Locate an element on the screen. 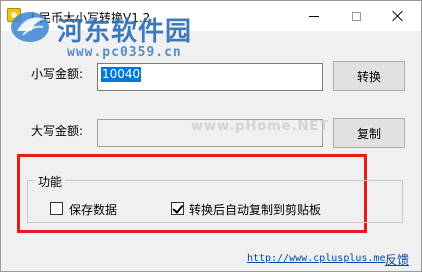  watermark-center-text: www.pHome.NET is located at coordinates (260, 126).